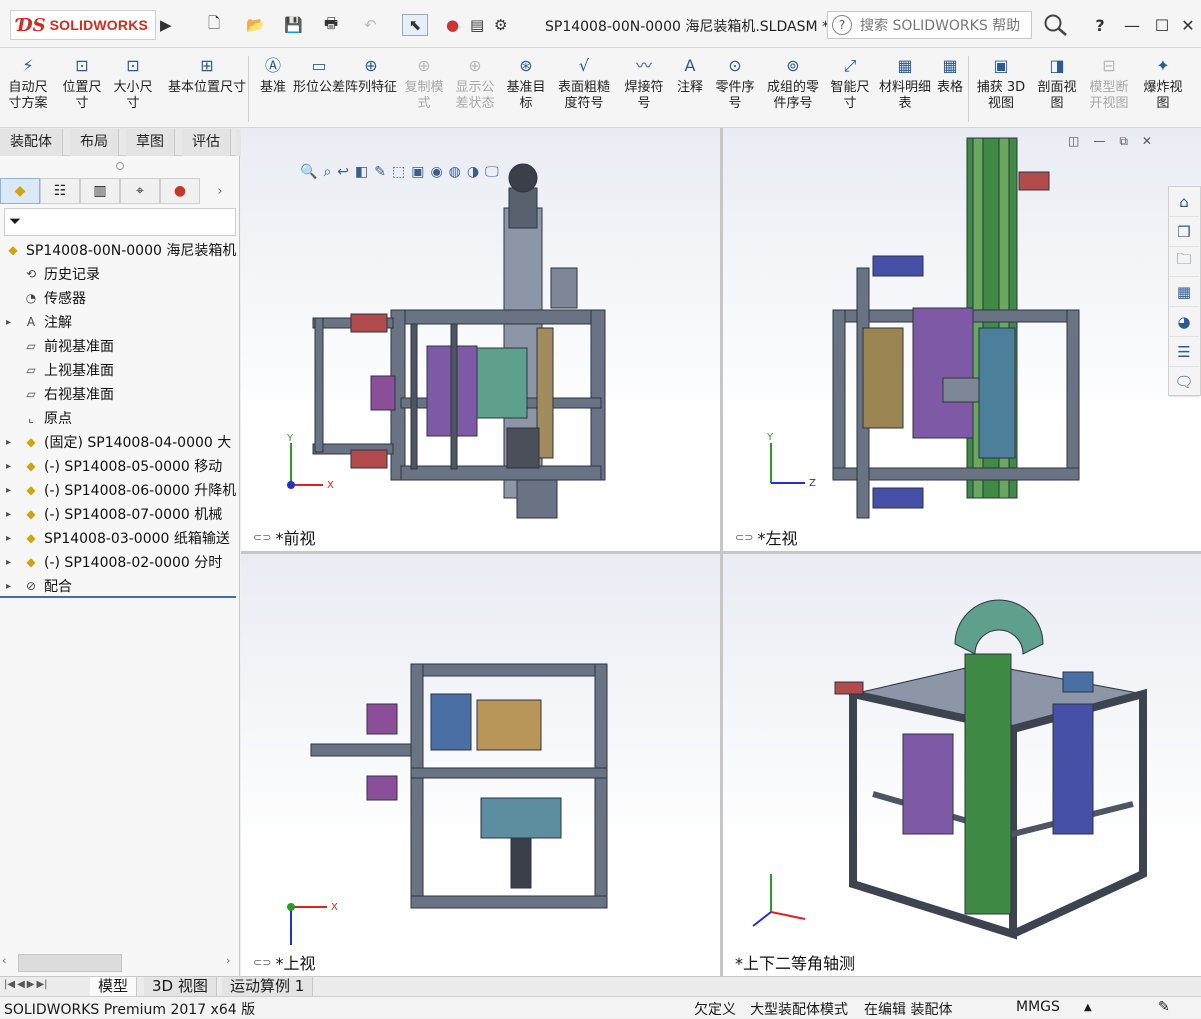 This screenshot has height=1019, width=1201. What do you see at coordinates (1132, 25) in the screenshot?
I see `minimize-button: —` at bounding box center [1132, 25].